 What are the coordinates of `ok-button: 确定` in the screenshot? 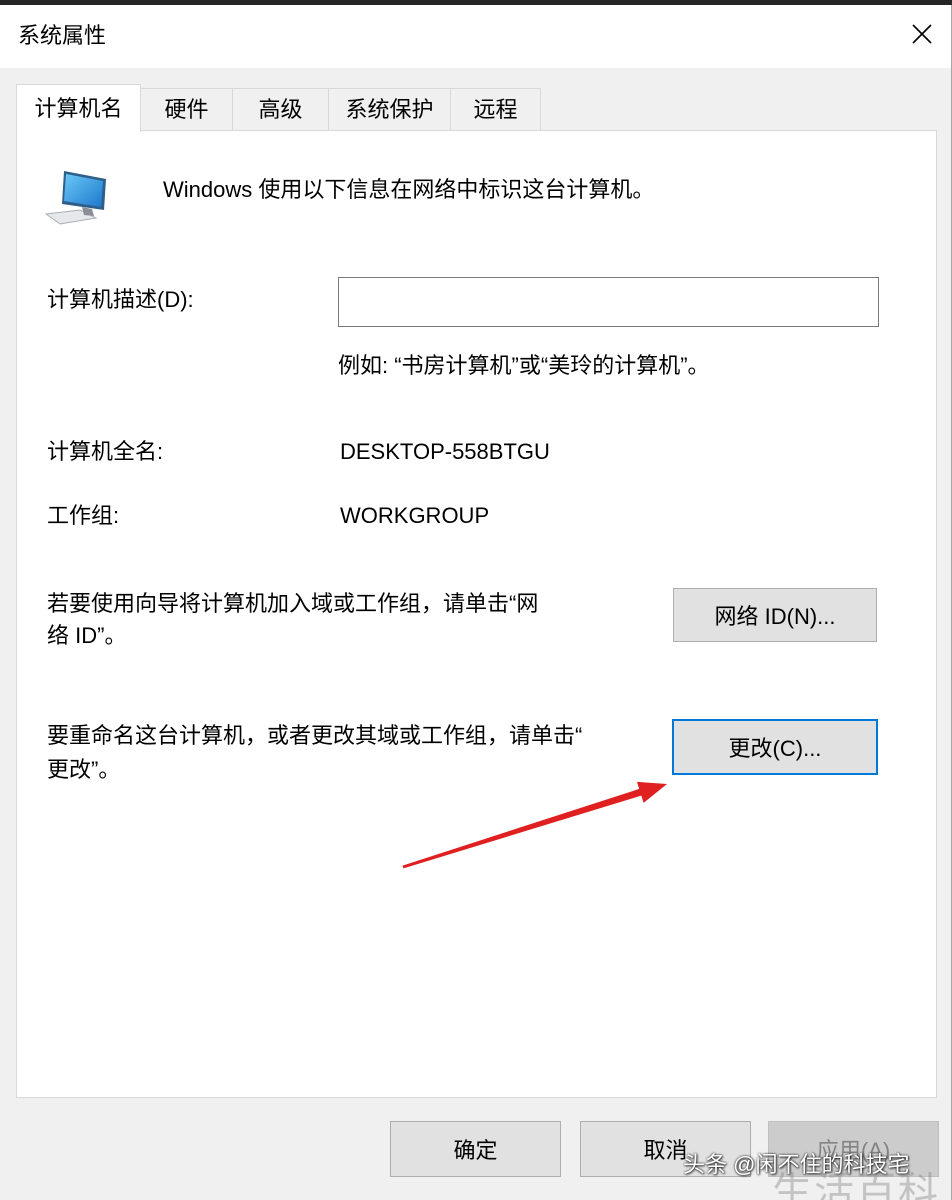 It's located at (475, 1149).